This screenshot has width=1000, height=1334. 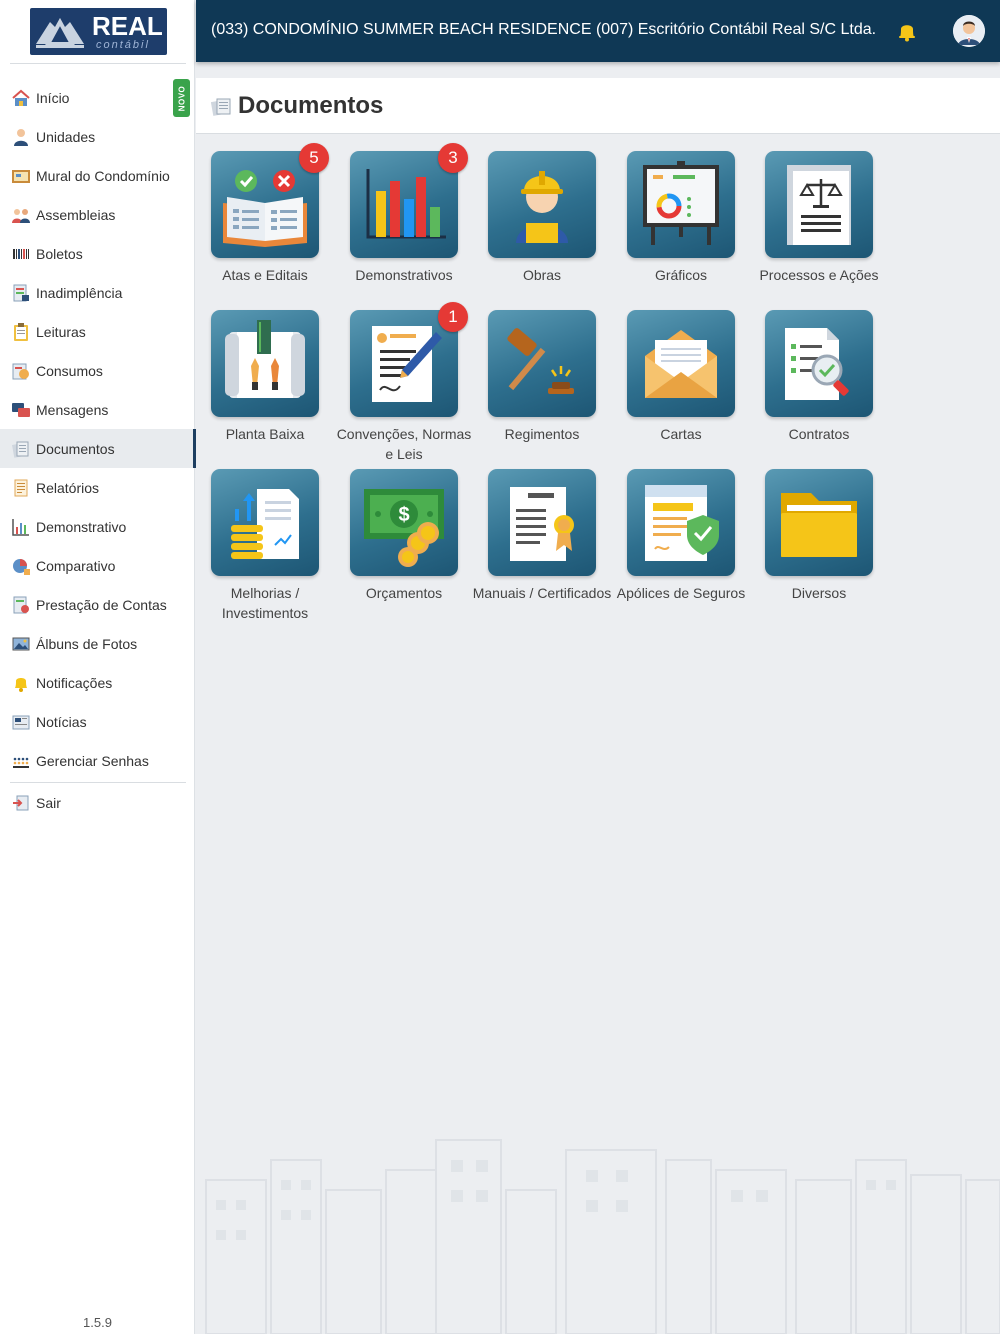 I want to click on bar-chart-icon, so click(x=20, y=527).